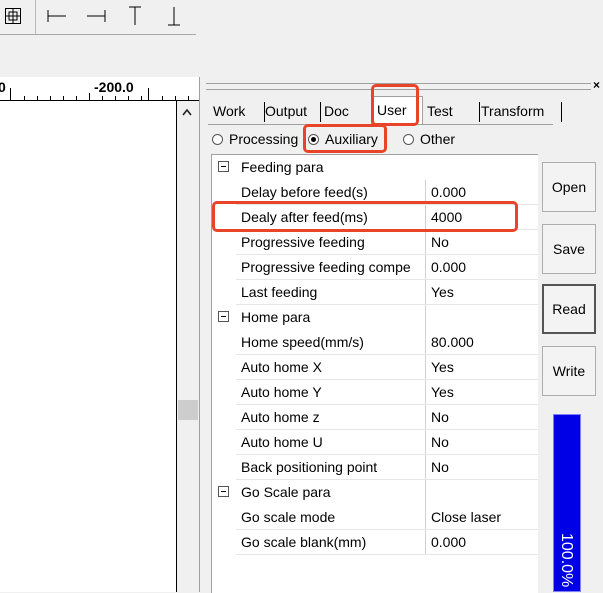 The height and width of the screenshot is (593, 603). I want to click on radio-processing: Processing, so click(256, 139).